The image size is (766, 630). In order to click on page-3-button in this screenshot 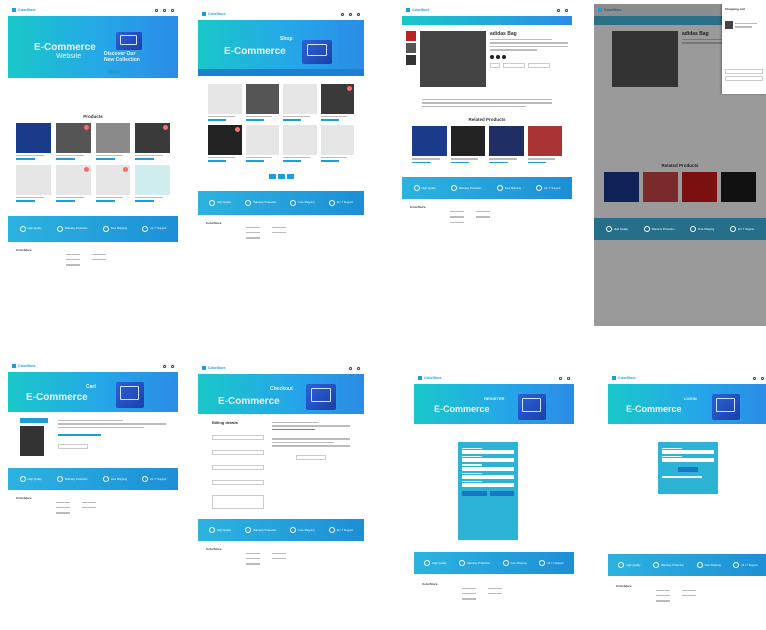, I will do `click(290, 176)`.